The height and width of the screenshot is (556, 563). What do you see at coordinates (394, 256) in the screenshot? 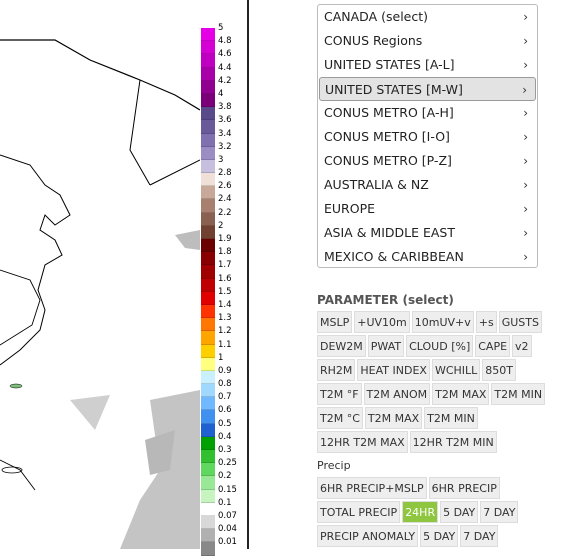
I see `region-menu-item-label: MEXICO & CARIBBEAN` at bounding box center [394, 256].